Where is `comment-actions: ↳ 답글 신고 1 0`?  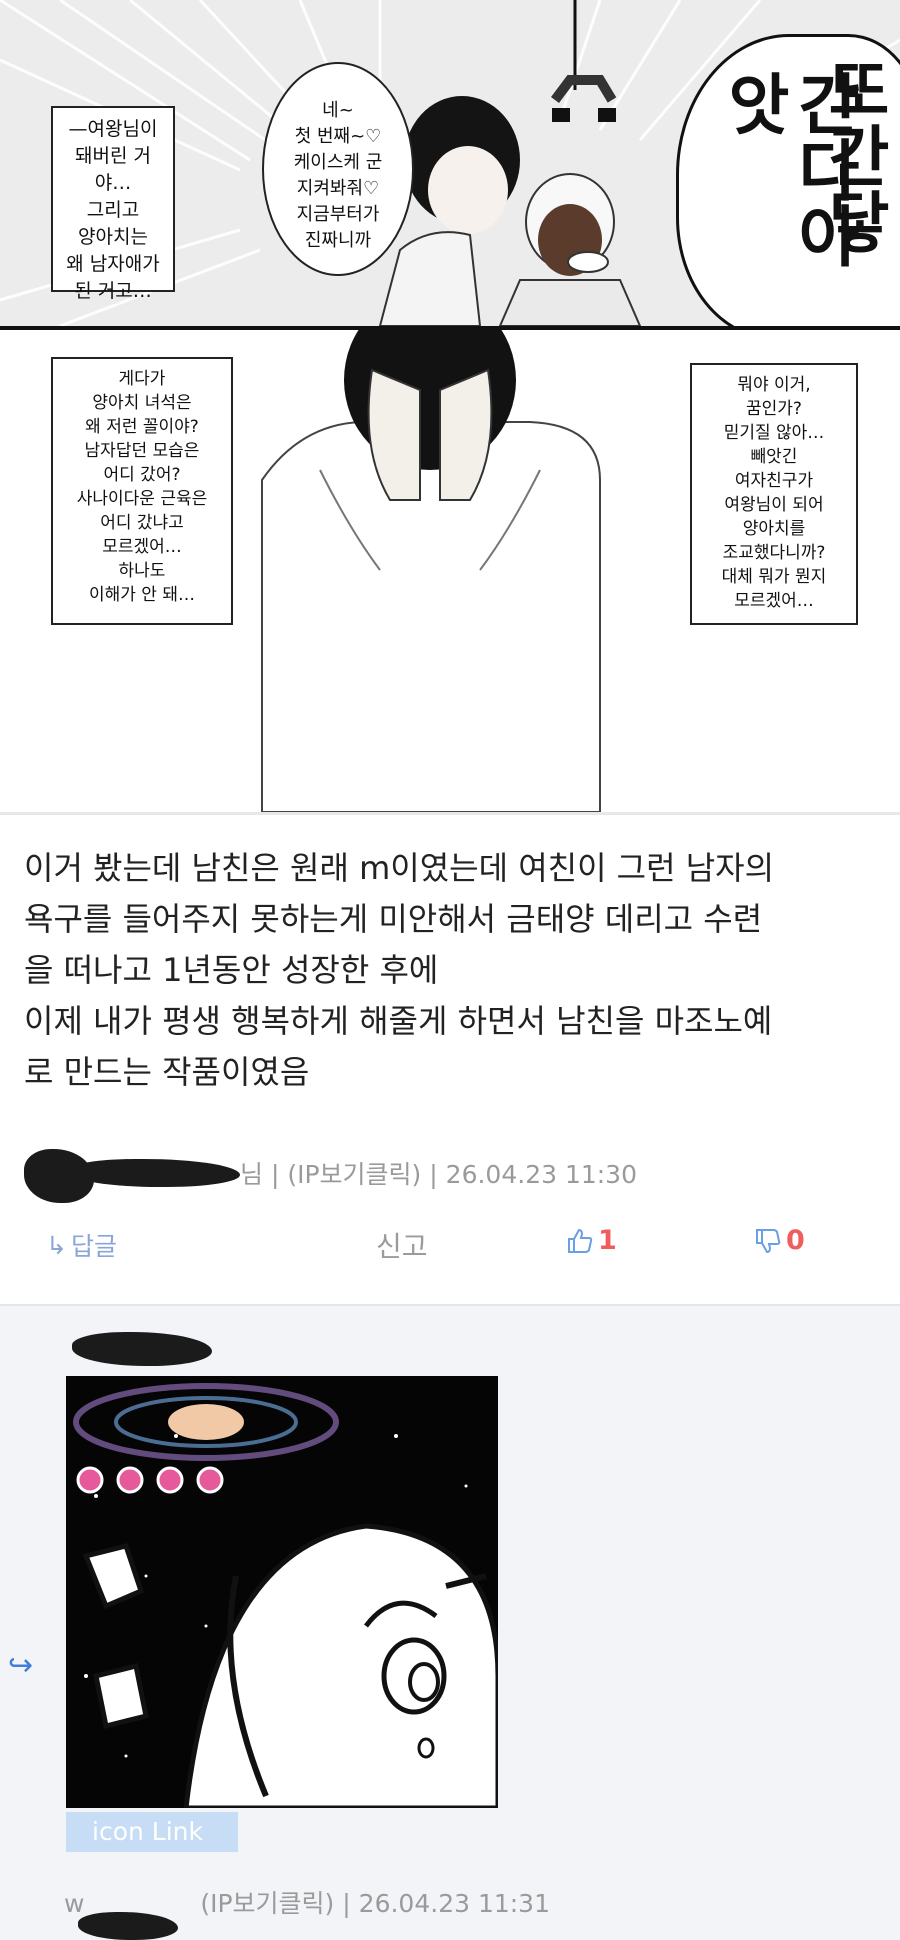 comment-actions: ↳ 답글 신고 1 0 is located at coordinates (450, 1245).